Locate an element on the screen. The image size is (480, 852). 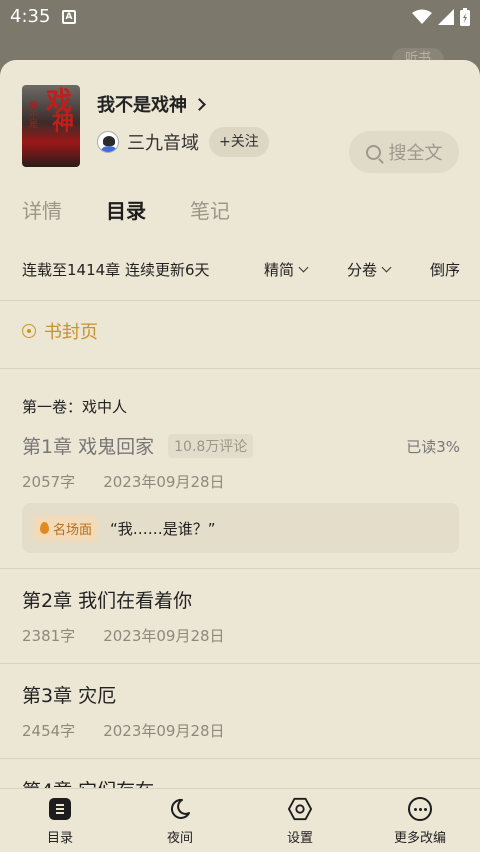
settings-hex-icon is located at coordinates (300, 809).